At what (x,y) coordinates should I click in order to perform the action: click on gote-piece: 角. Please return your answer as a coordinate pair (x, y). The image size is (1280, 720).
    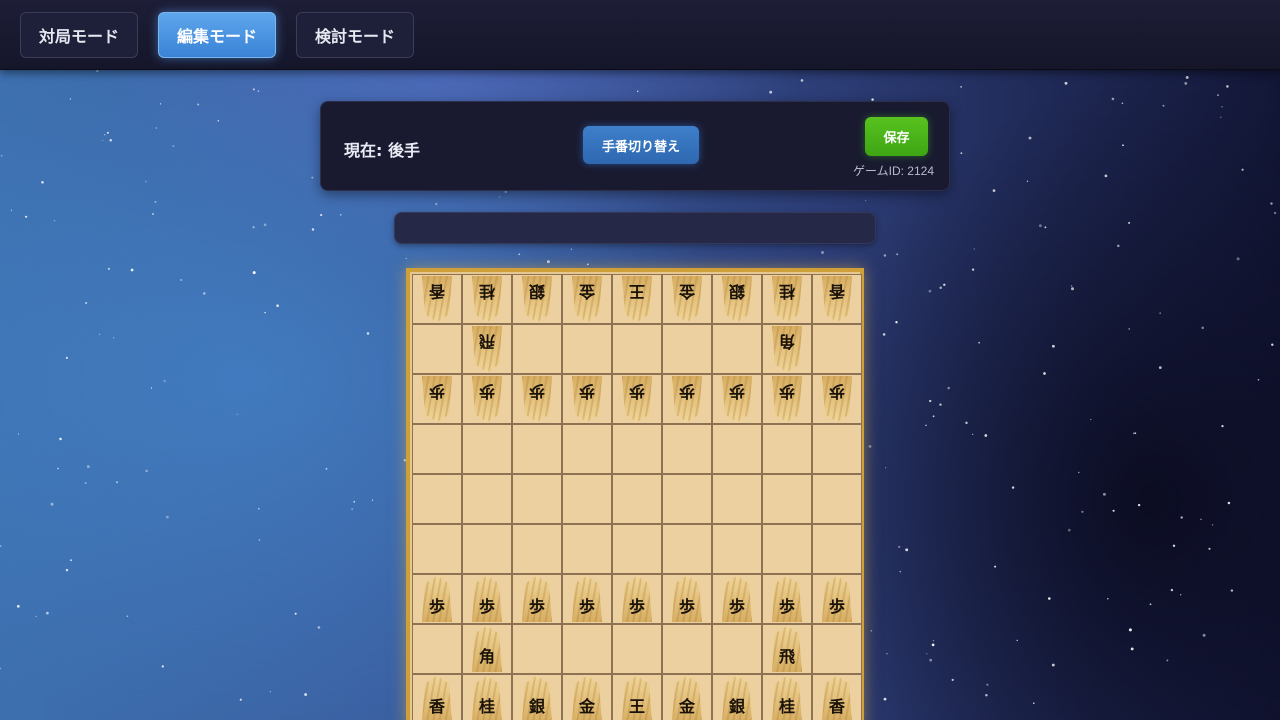
    Looking at the image, I should click on (787, 349).